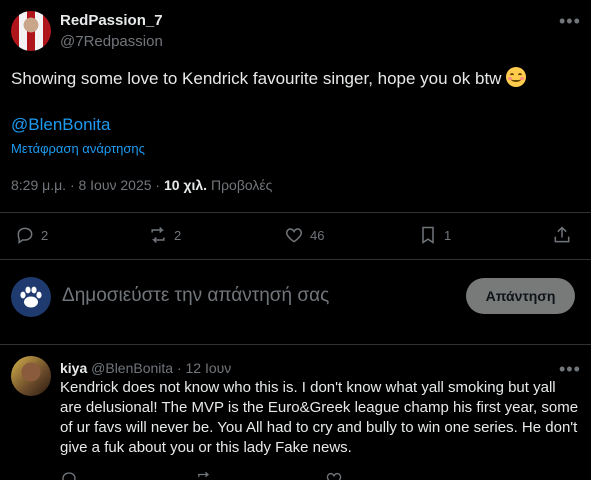 This screenshot has height=480, width=591. I want to click on repost-count: 2, so click(178, 235).